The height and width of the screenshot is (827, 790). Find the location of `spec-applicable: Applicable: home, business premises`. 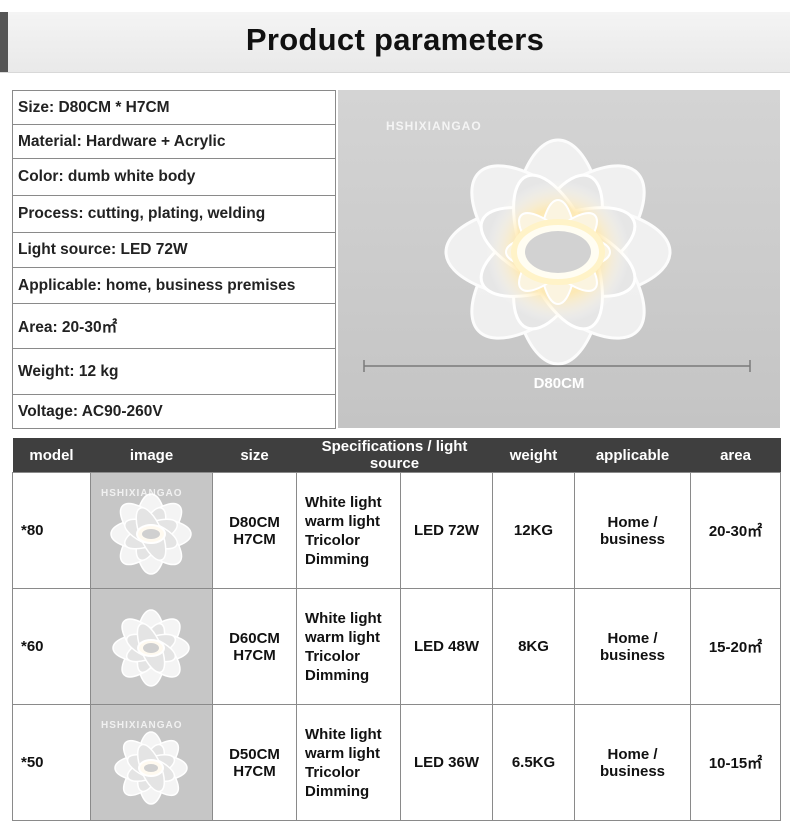

spec-applicable: Applicable: home, business premises is located at coordinates (174, 285).